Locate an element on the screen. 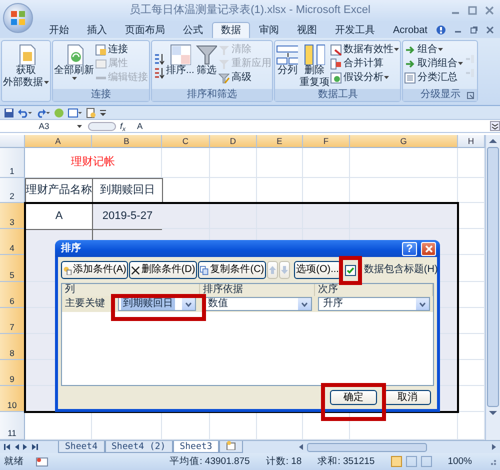 The image size is (500, 470). status-text: 就绪 is located at coordinates (14, 462).